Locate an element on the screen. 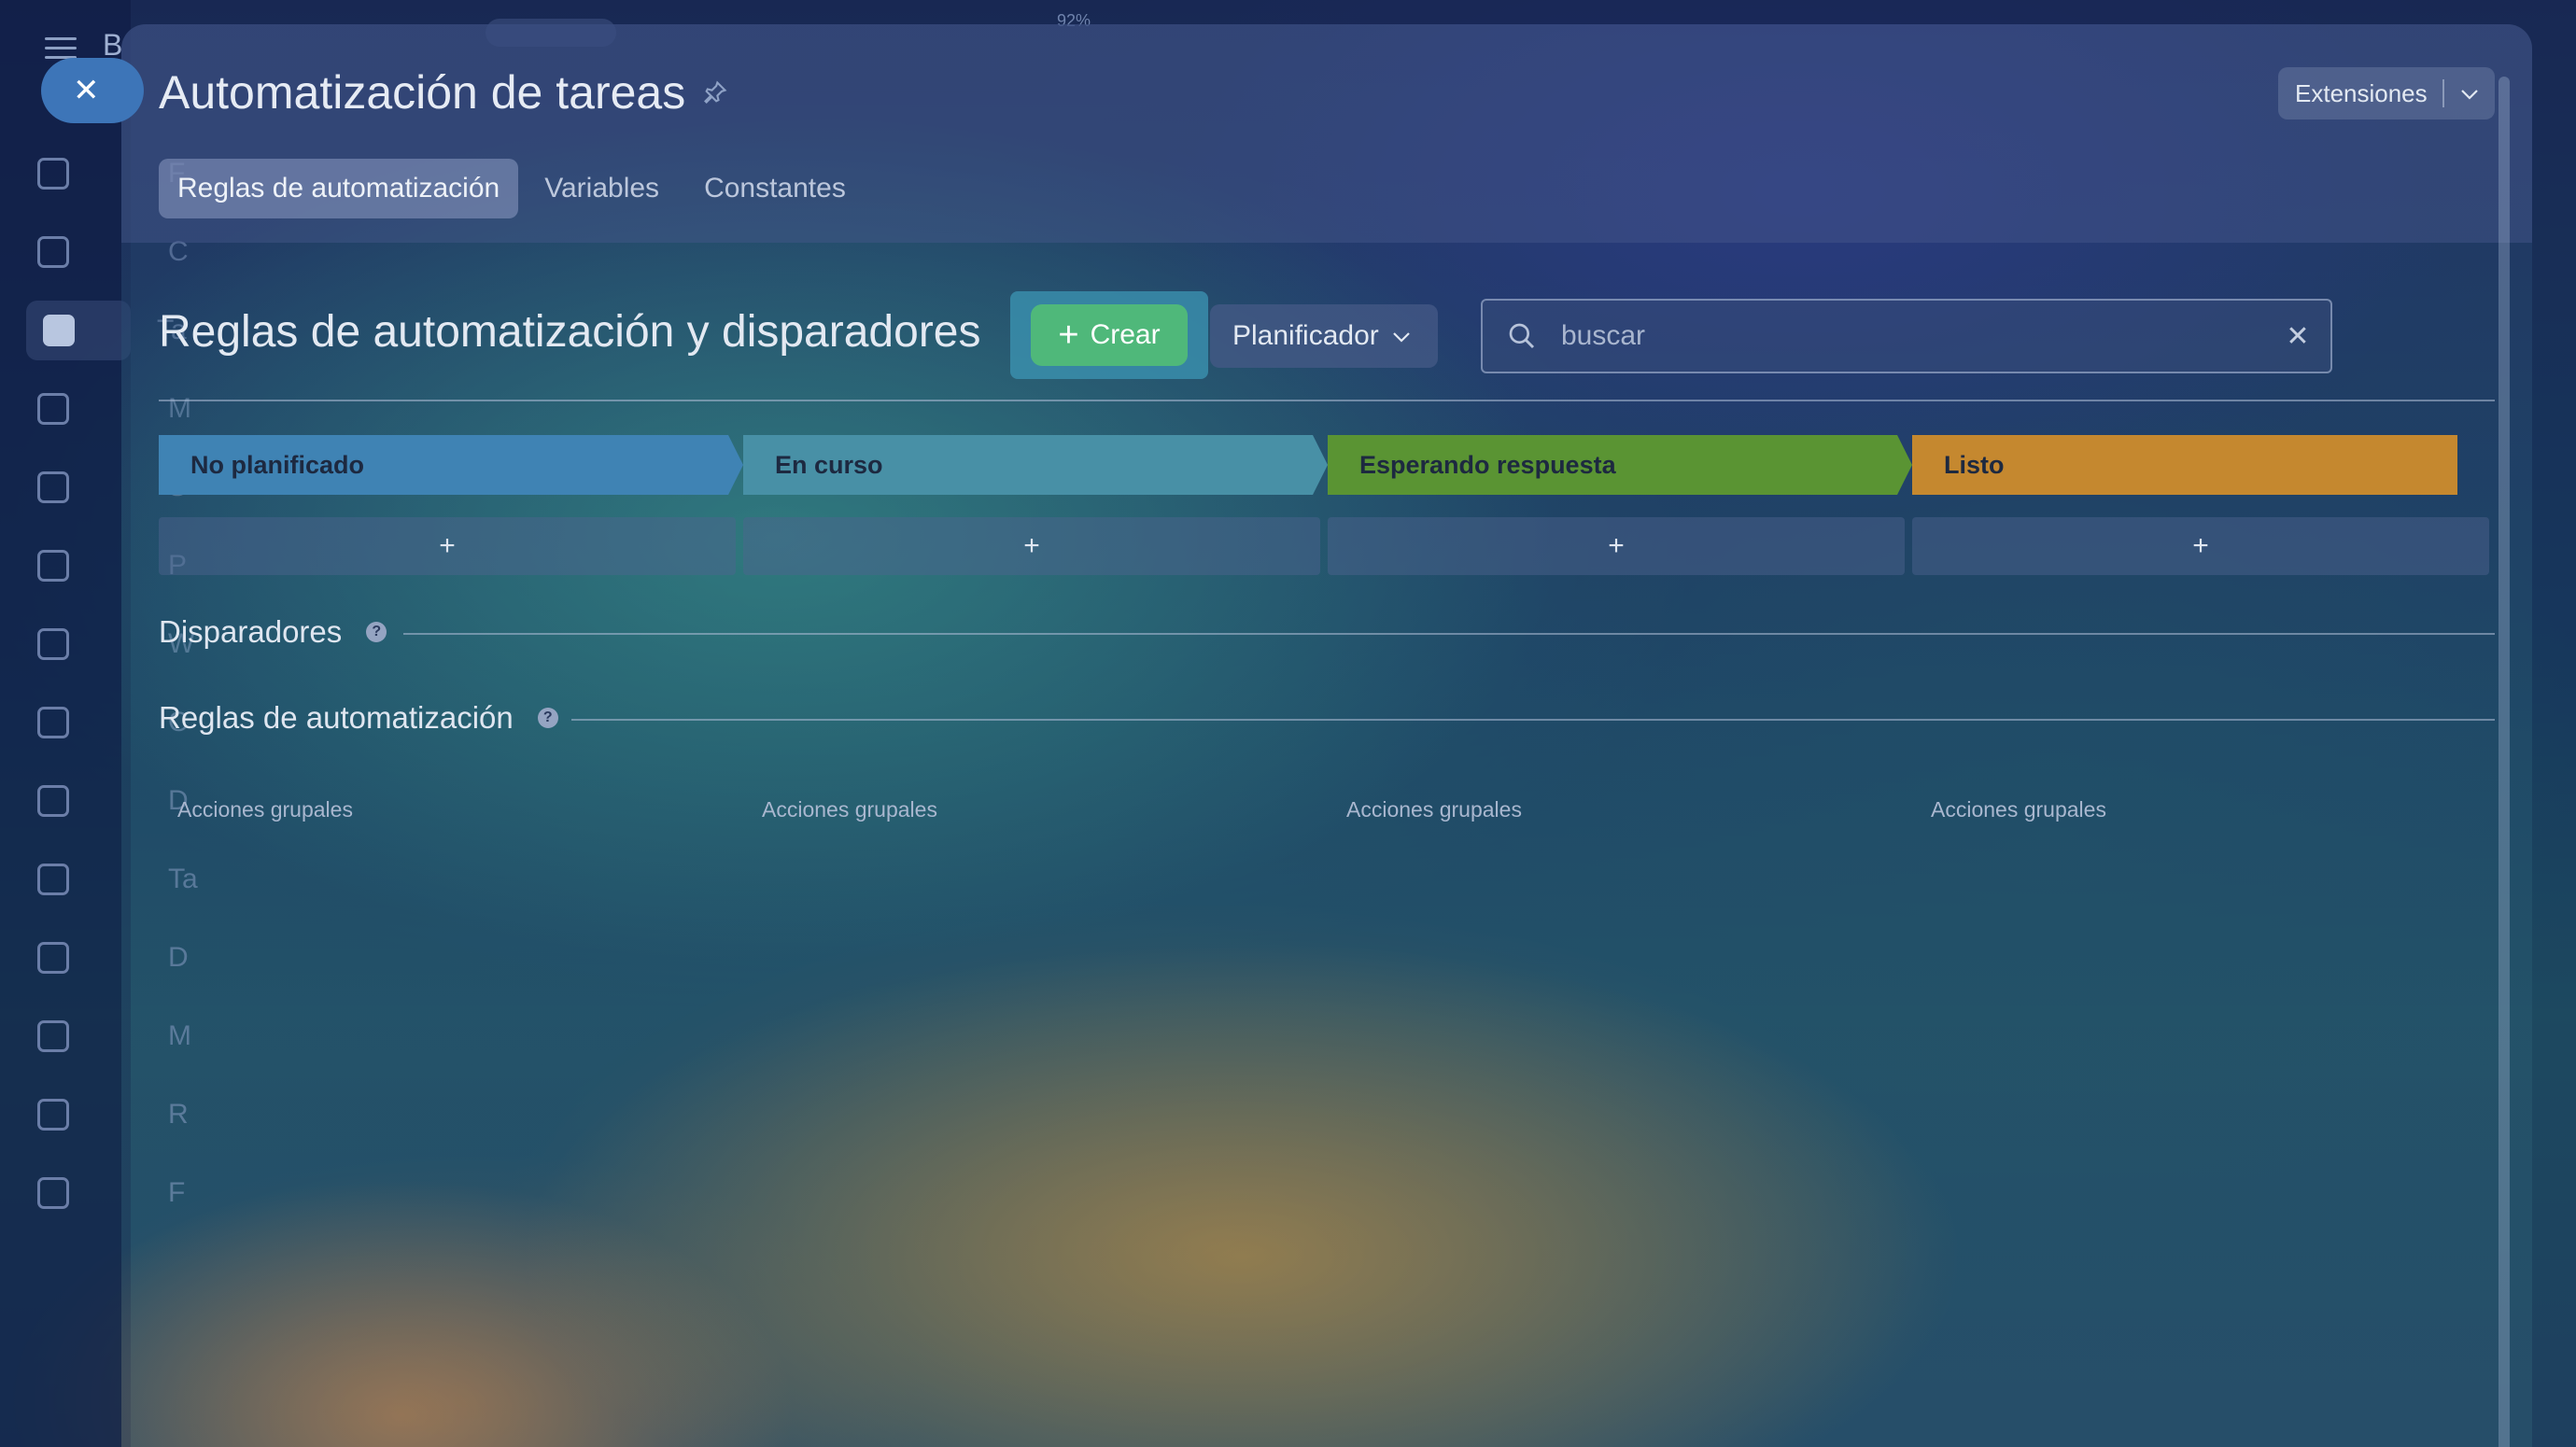 The image size is (2576, 1447). planner-label: Planificador is located at coordinates (1305, 336).